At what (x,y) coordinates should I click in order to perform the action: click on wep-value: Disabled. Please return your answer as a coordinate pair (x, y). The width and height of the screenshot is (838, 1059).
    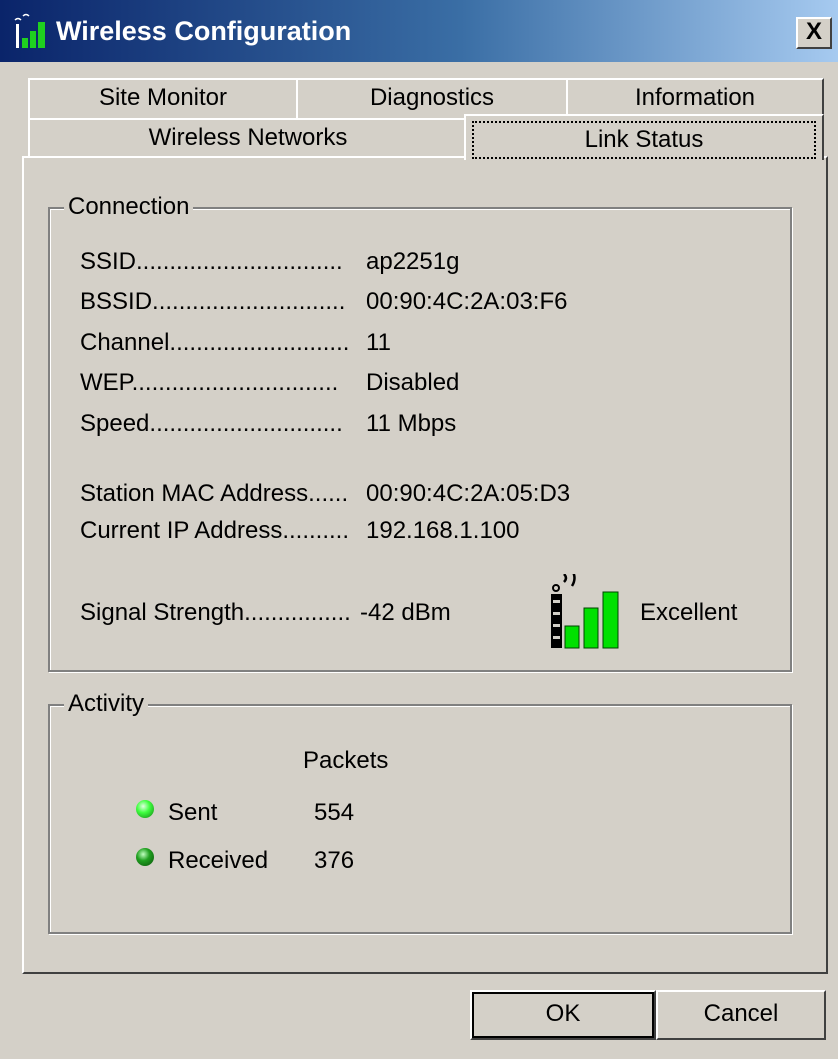
    Looking at the image, I should click on (413, 382).